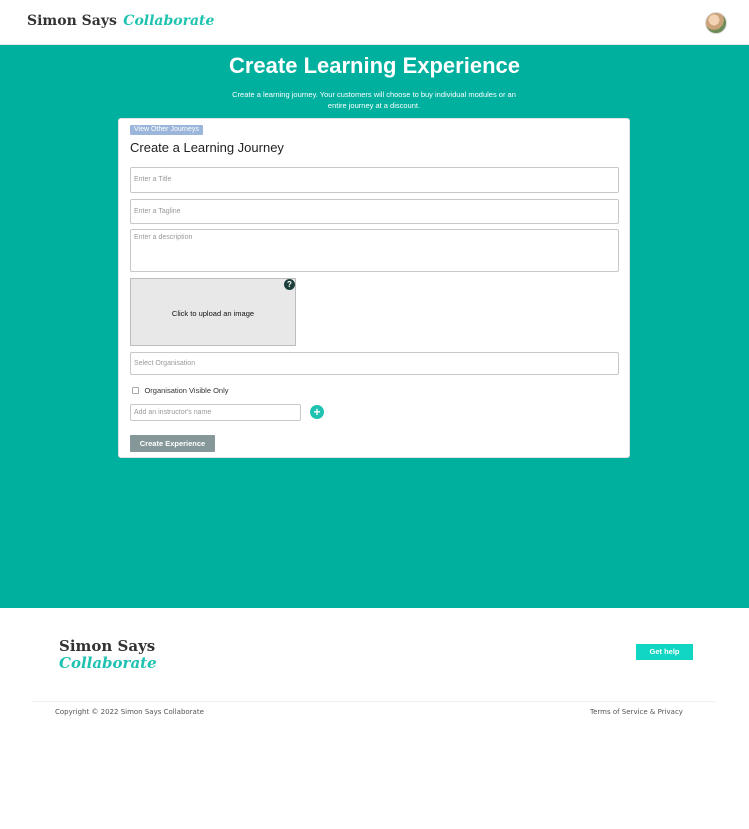  I want to click on terms-link: Terms of Service & Privacy, so click(636, 712).